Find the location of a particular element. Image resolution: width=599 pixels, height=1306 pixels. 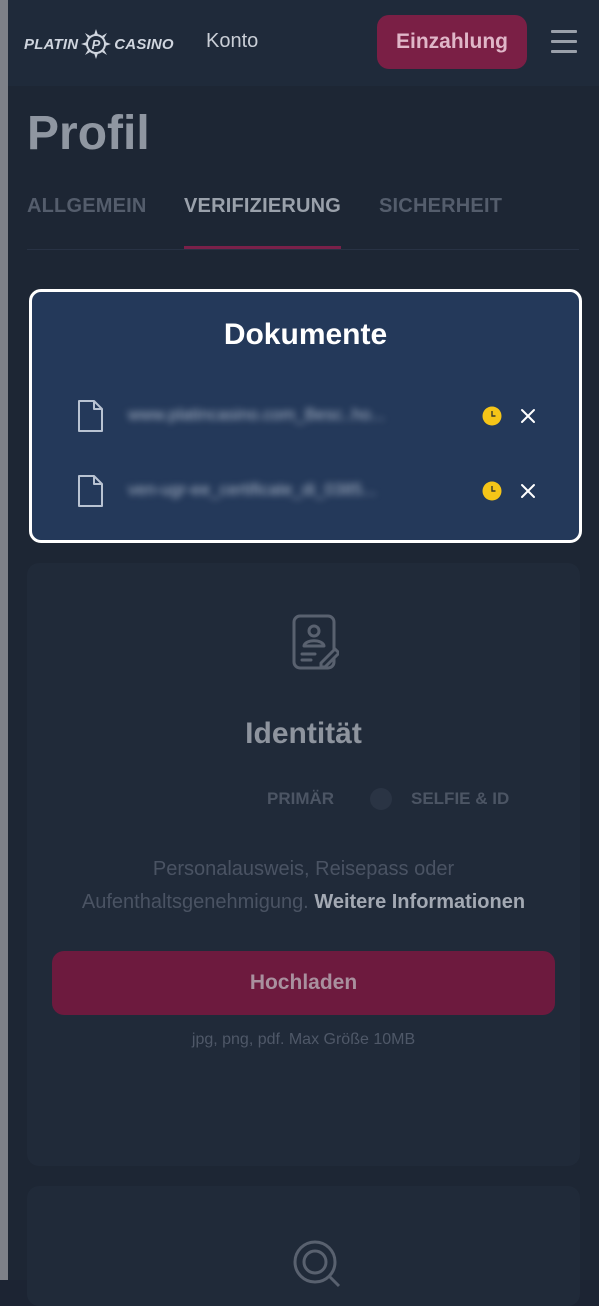

platin-casino-logo: PLATIN P CASINO is located at coordinates (99, 44).